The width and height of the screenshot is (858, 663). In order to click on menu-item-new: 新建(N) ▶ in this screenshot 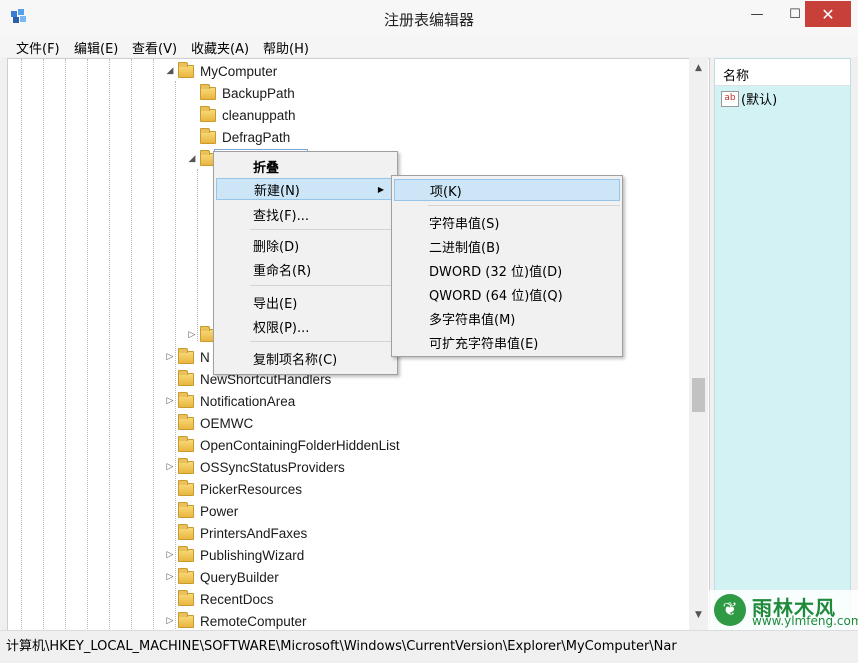, I will do `click(305, 189)`.